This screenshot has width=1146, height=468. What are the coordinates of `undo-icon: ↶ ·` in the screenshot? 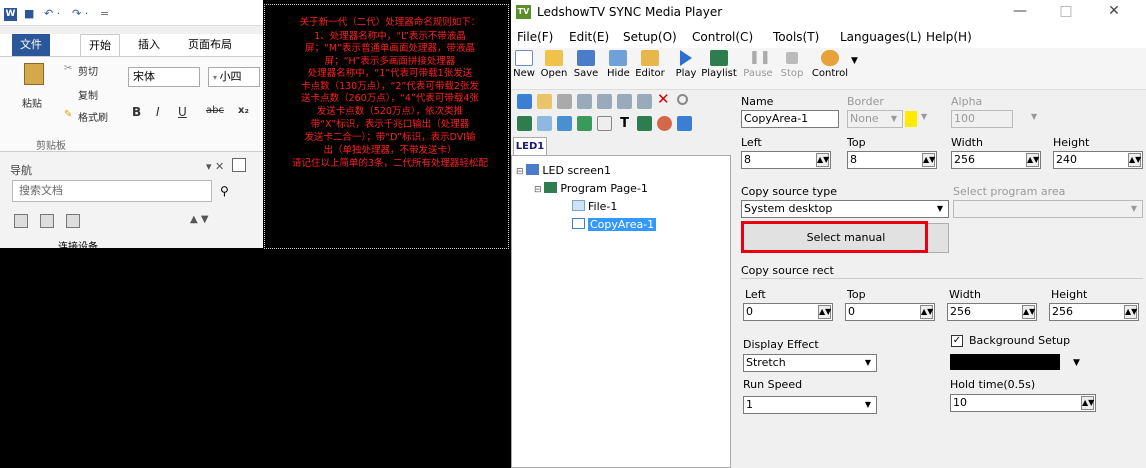 It's located at (52, 13).